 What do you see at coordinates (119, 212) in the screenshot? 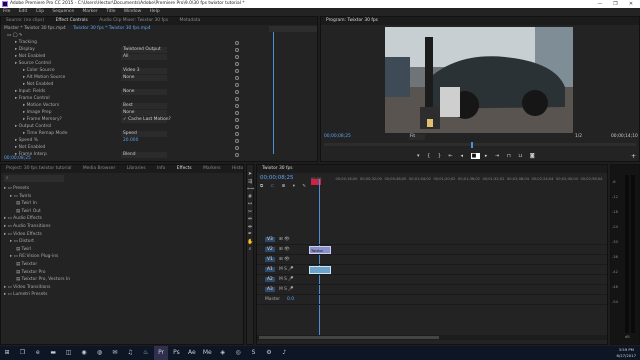
I see `effects-tree-item: ▤ Twirl Out` at bounding box center [119, 212].